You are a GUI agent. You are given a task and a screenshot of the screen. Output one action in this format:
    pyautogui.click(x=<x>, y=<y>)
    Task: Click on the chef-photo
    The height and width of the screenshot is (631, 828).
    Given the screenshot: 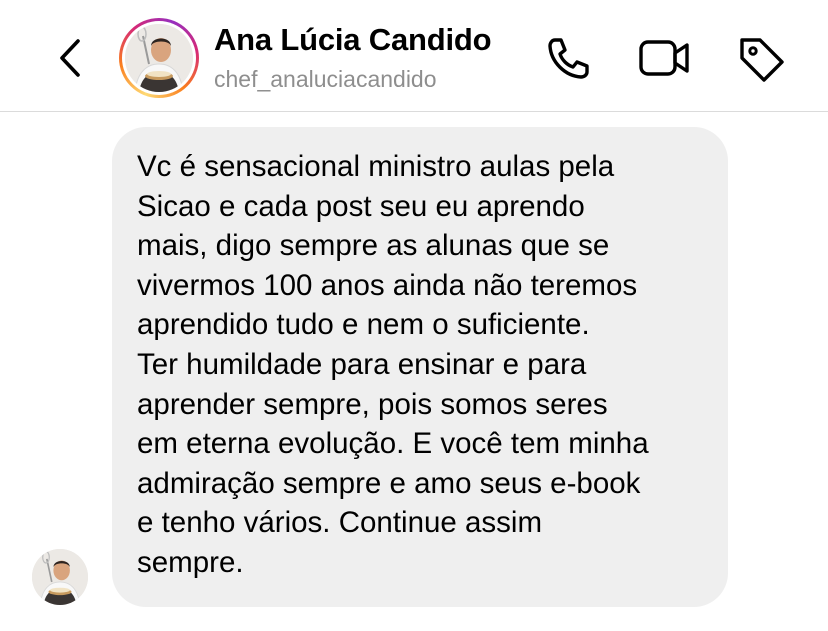 What is the action you would take?
    pyautogui.click(x=159, y=58)
    